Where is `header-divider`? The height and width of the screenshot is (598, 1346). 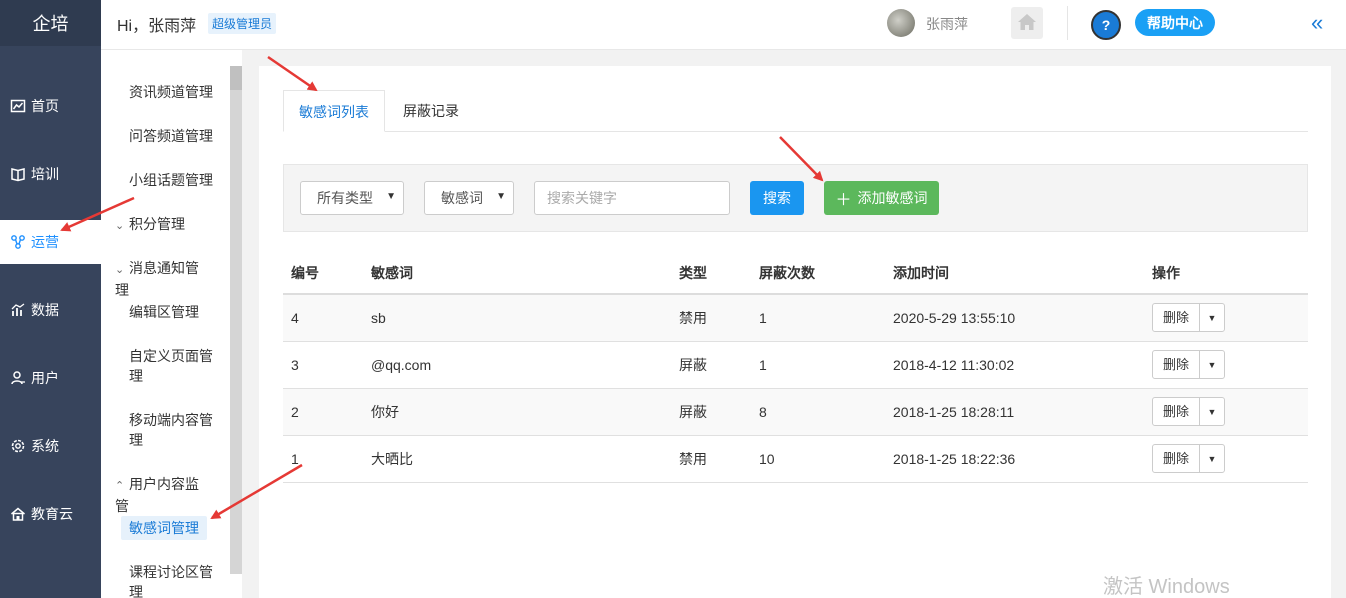 header-divider is located at coordinates (1067, 23).